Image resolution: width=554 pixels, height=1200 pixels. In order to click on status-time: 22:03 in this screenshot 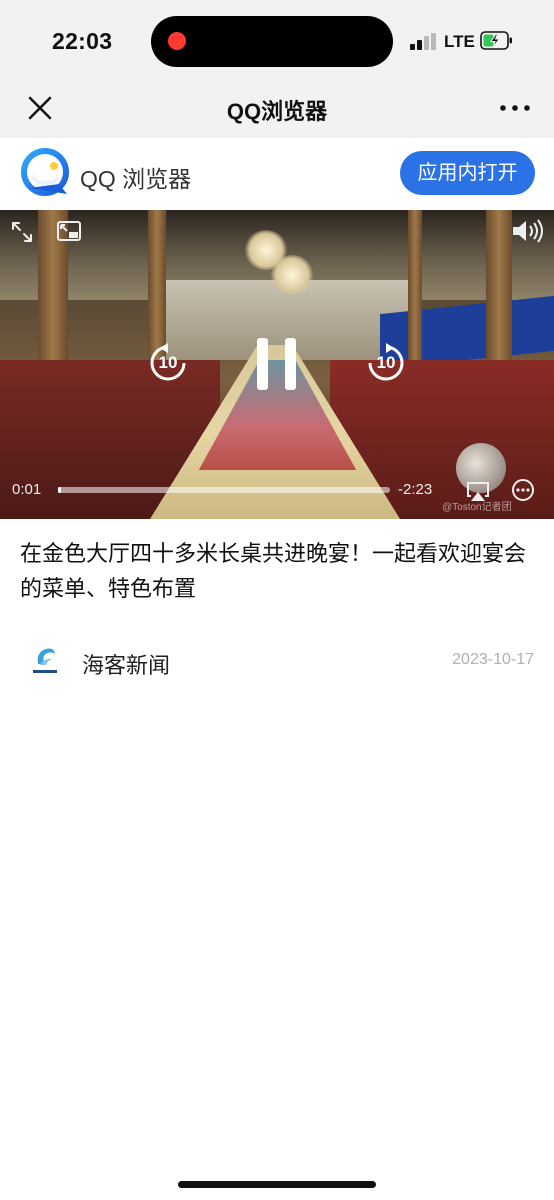, I will do `click(82, 41)`.